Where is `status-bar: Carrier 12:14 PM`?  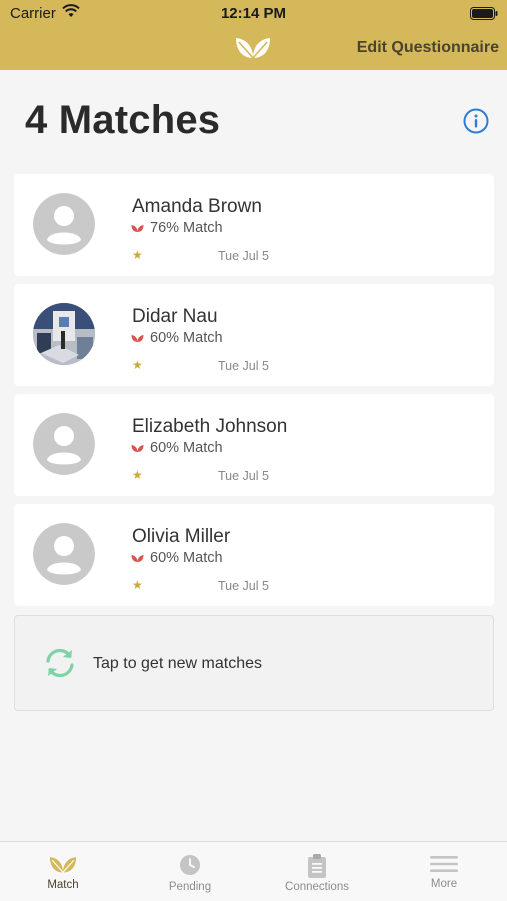
status-bar: Carrier 12:14 PM is located at coordinates (253, 14).